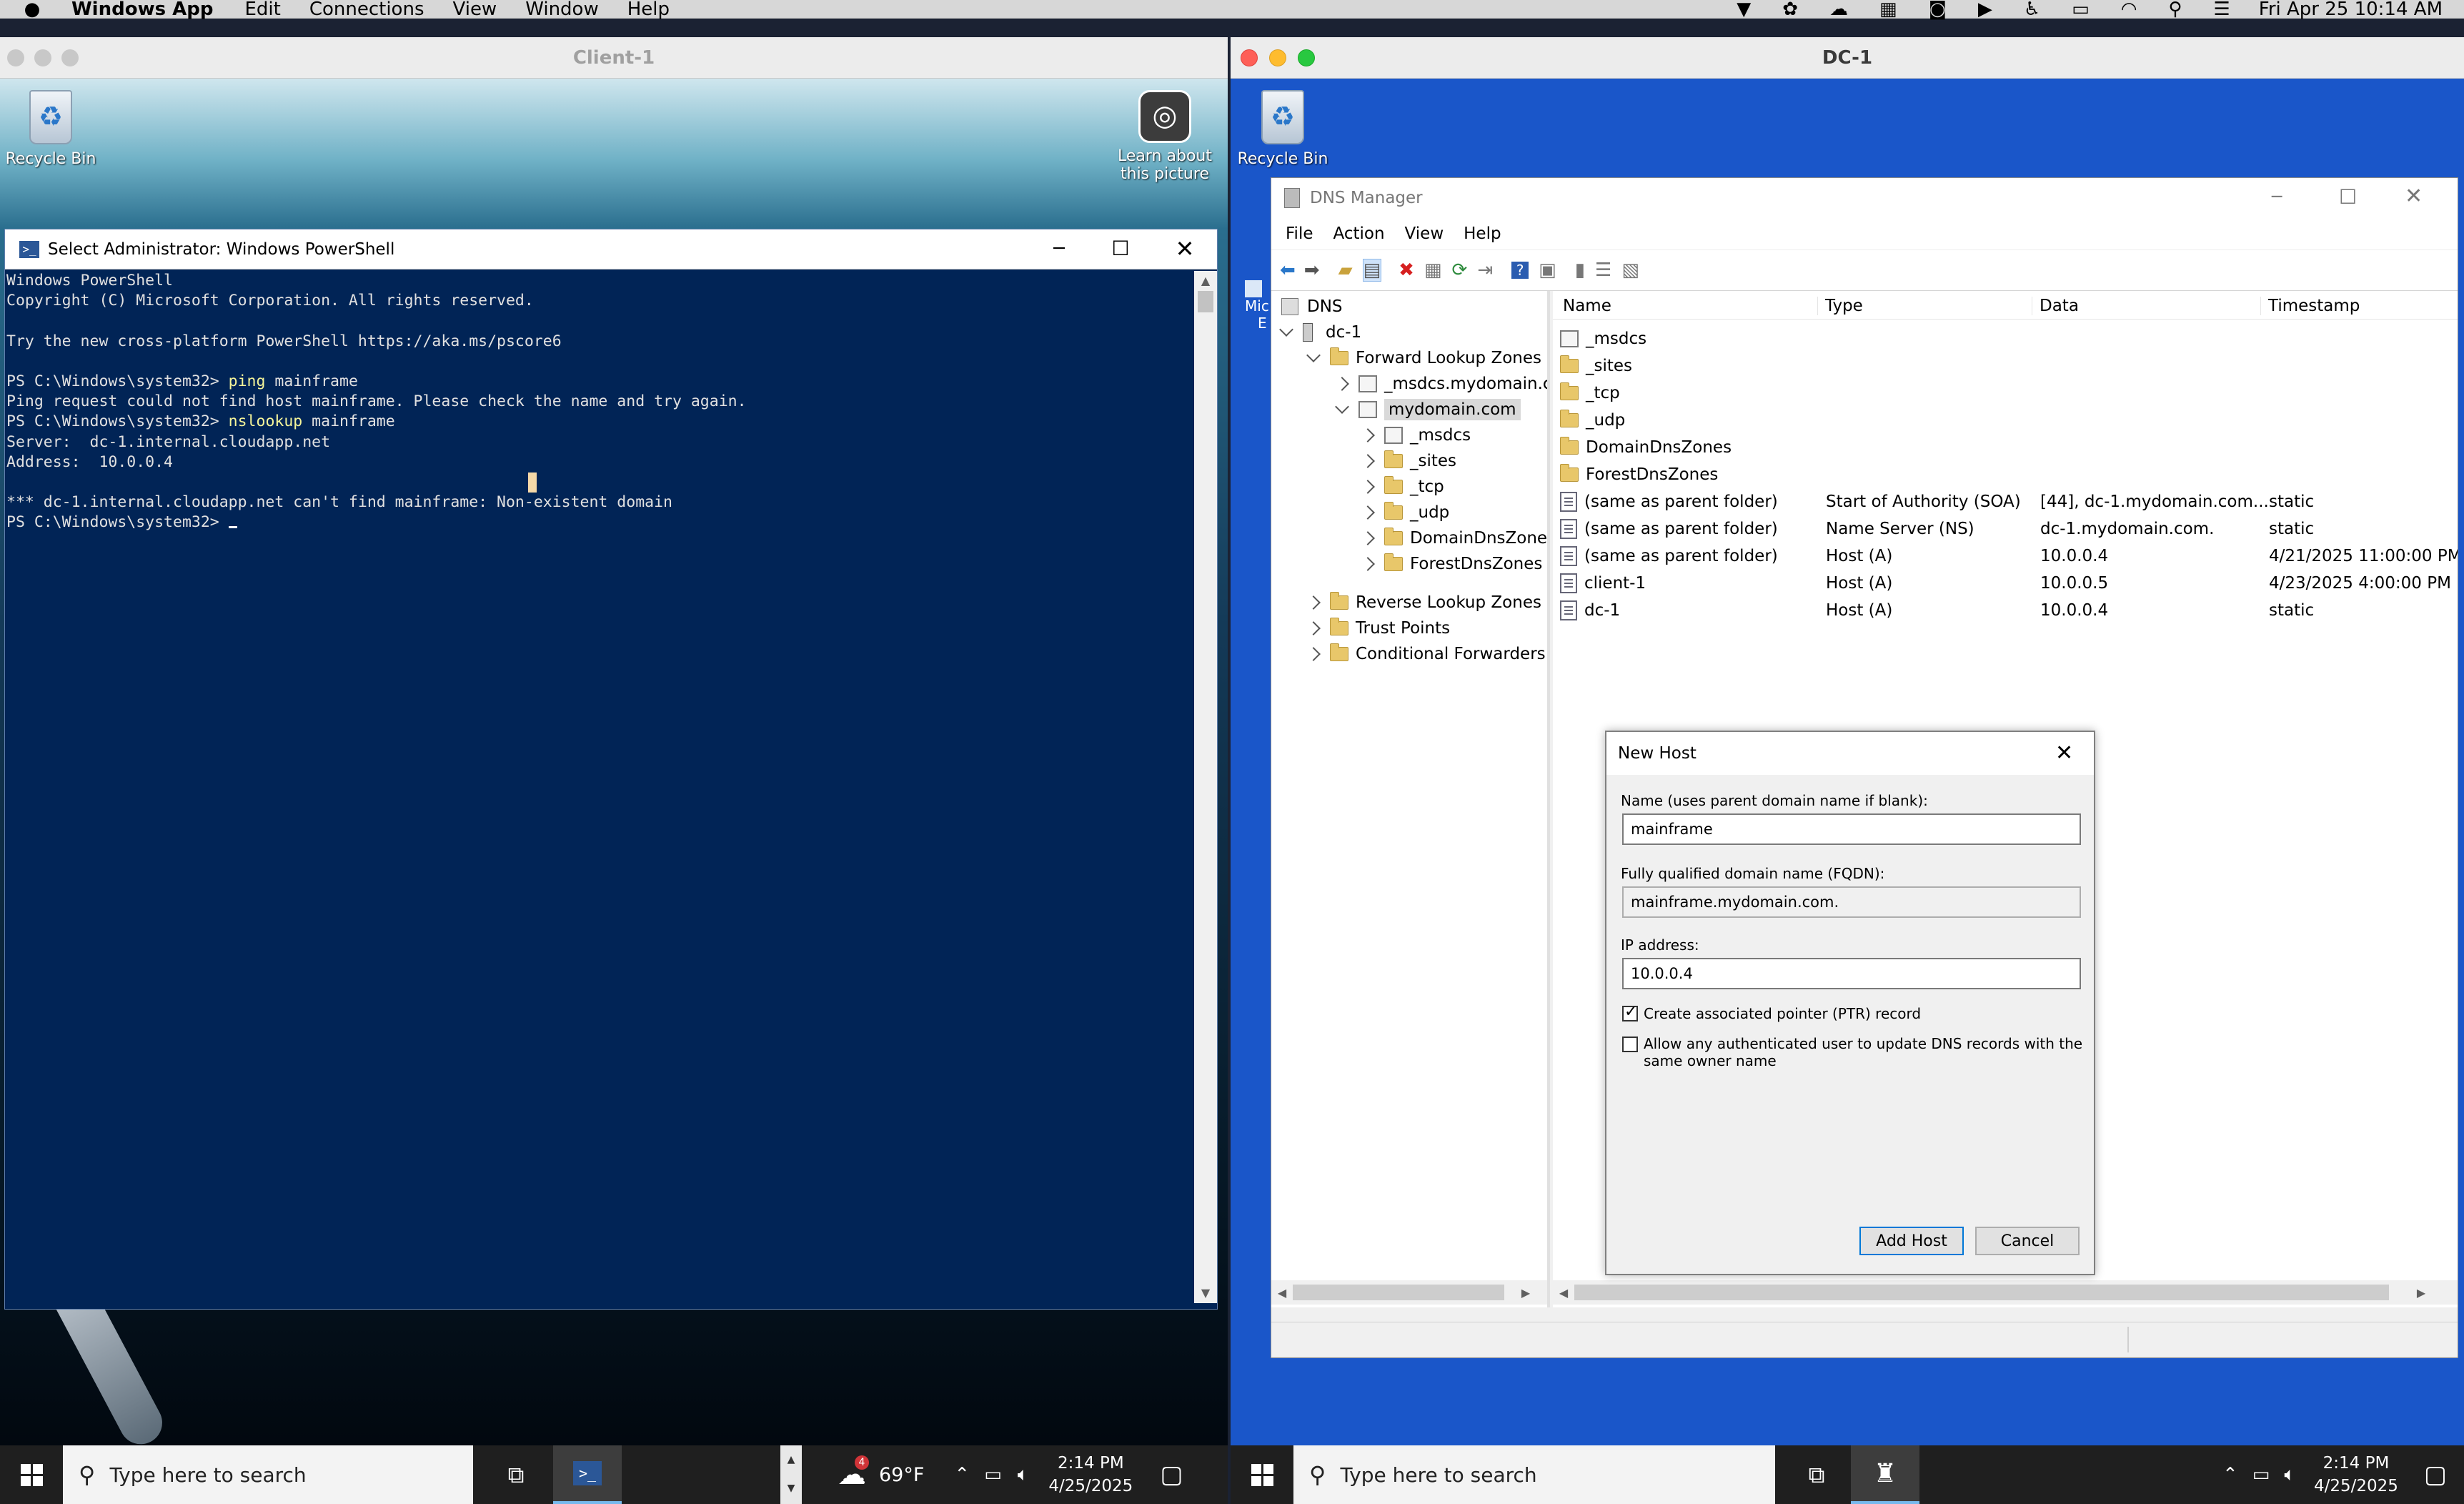  Describe the element at coordinates (1402, 487) in the screenshot. I see `tree-subfolder: _tcp` at that location.